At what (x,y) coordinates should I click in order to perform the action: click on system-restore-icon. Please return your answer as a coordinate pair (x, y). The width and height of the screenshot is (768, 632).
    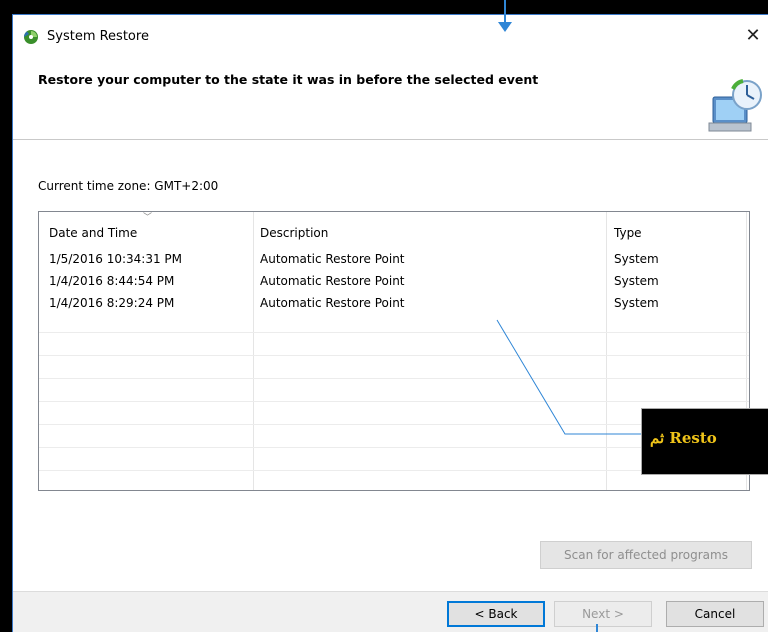
    Looking at the image, I should click on (30, 37).